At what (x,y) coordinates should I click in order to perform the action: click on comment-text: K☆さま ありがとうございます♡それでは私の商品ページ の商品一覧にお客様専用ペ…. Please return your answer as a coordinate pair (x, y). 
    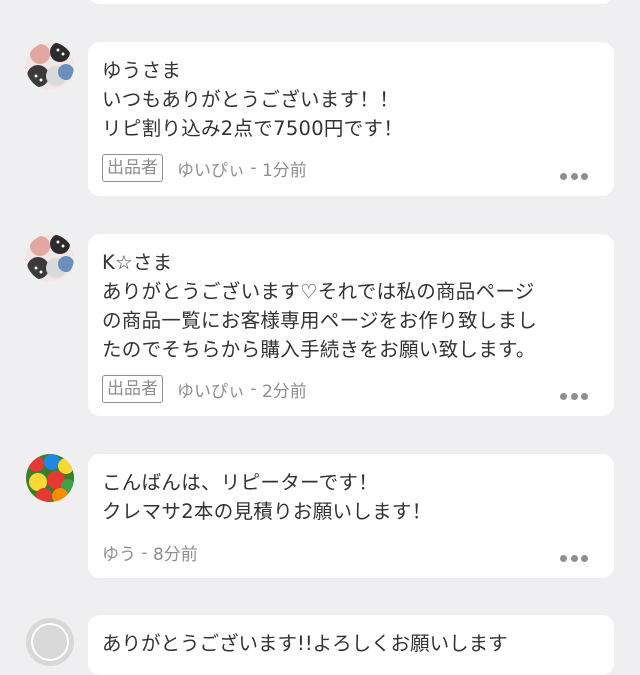
    Looking at the image, I should click on (351, 306).